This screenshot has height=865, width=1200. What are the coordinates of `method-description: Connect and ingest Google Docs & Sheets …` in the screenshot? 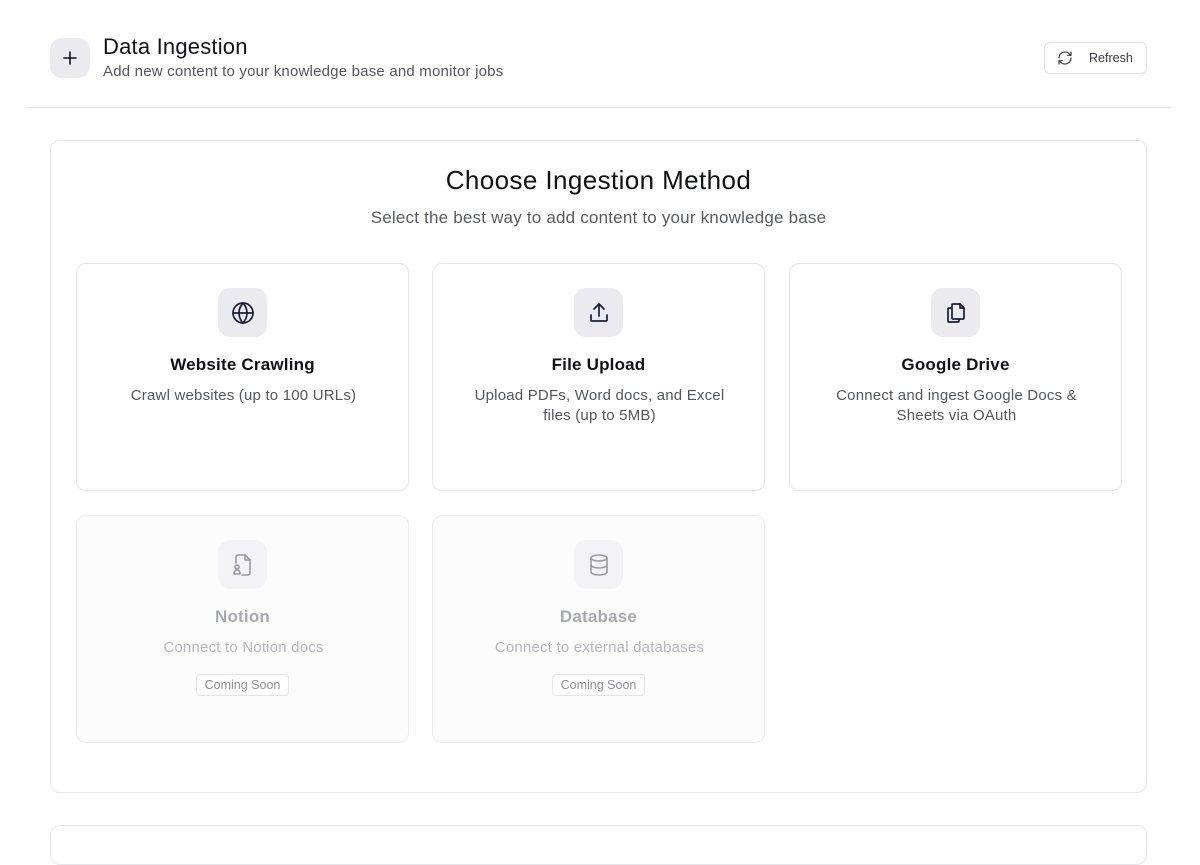 It's located at (956, 405).